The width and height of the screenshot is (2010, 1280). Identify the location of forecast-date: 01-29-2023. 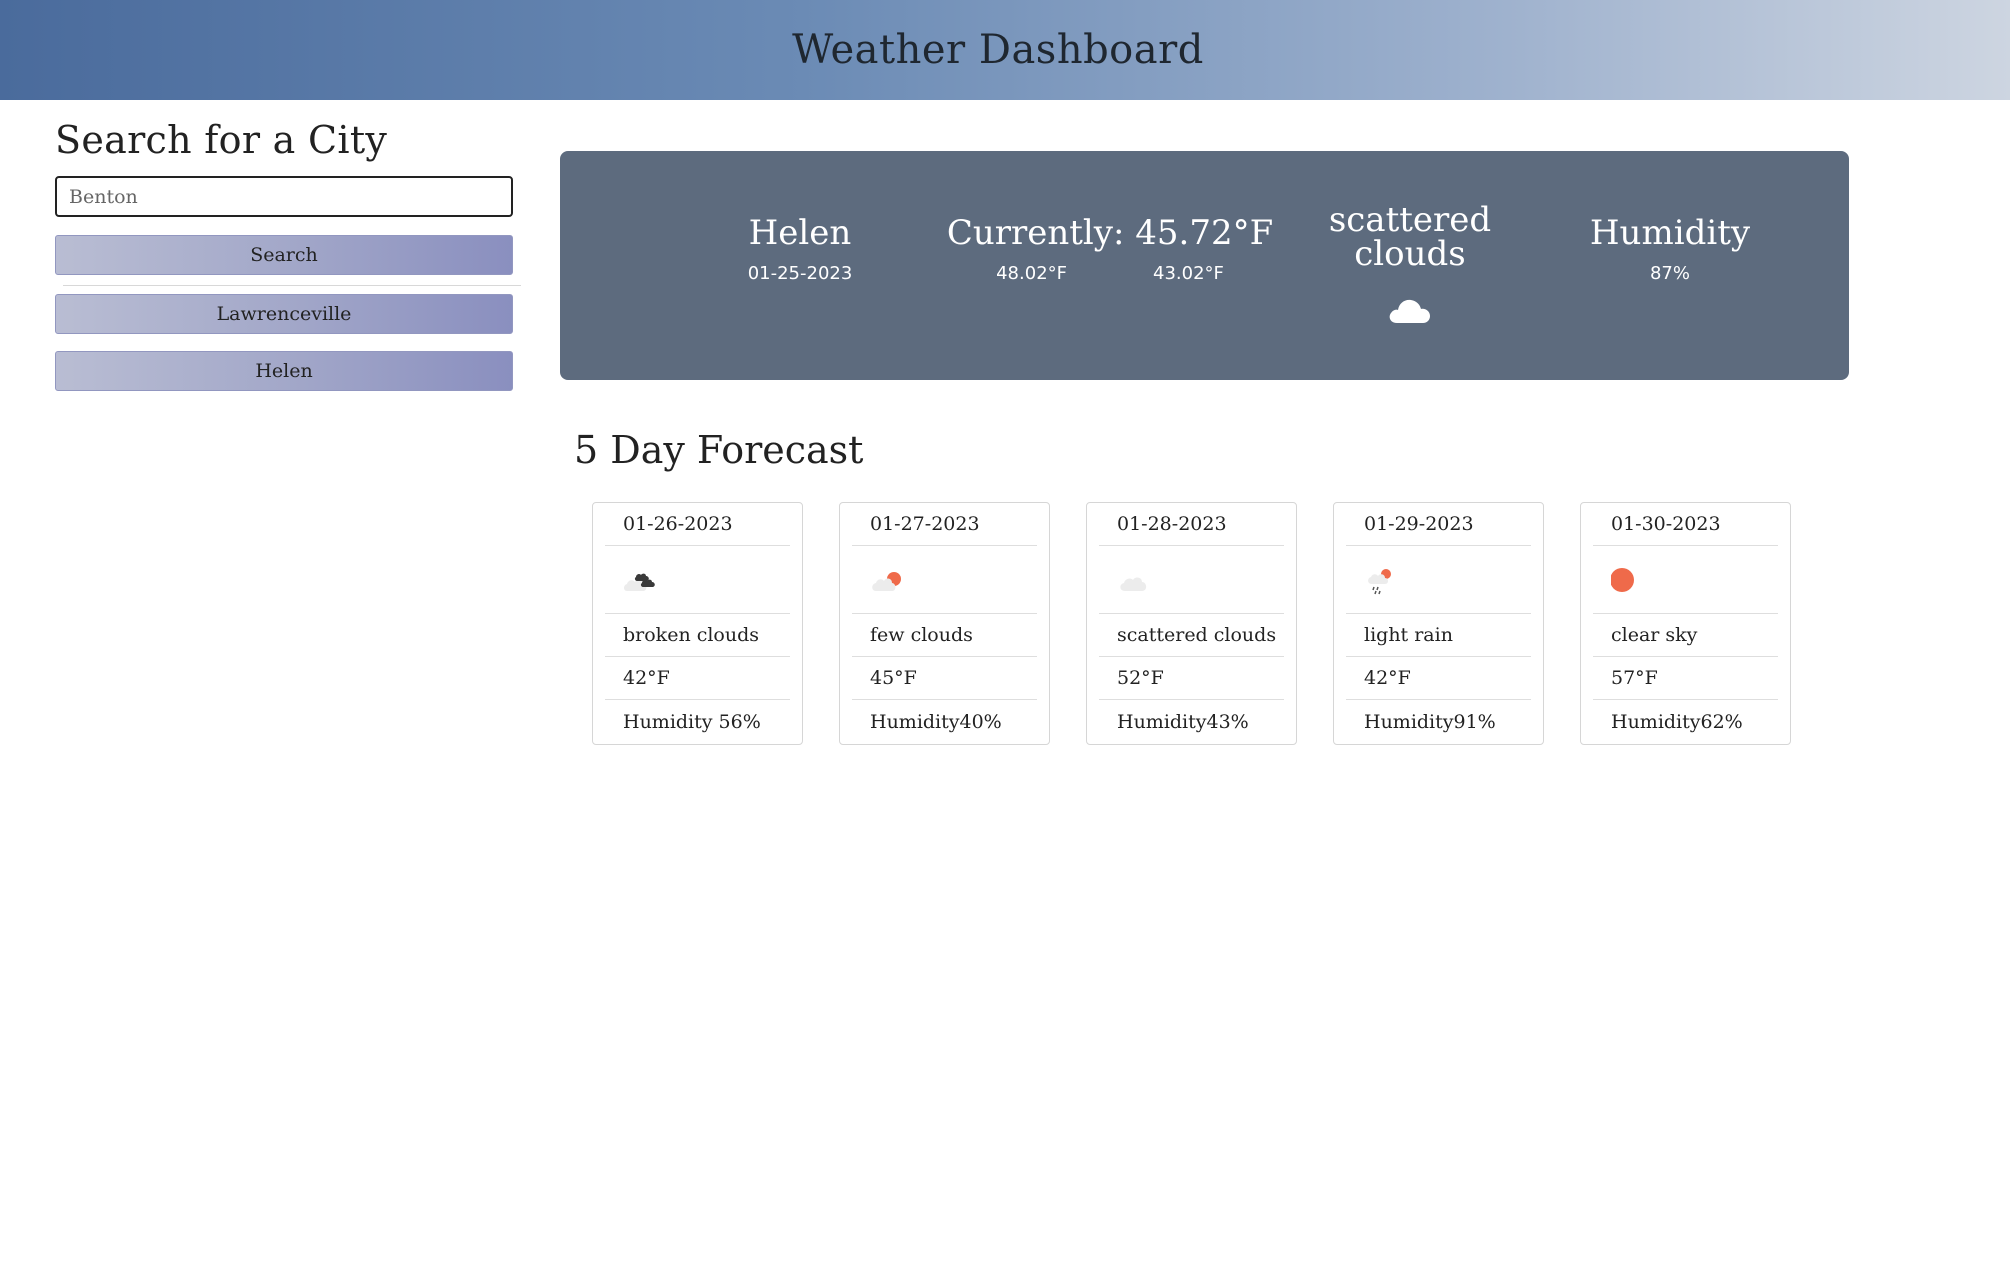
(1438, 524).